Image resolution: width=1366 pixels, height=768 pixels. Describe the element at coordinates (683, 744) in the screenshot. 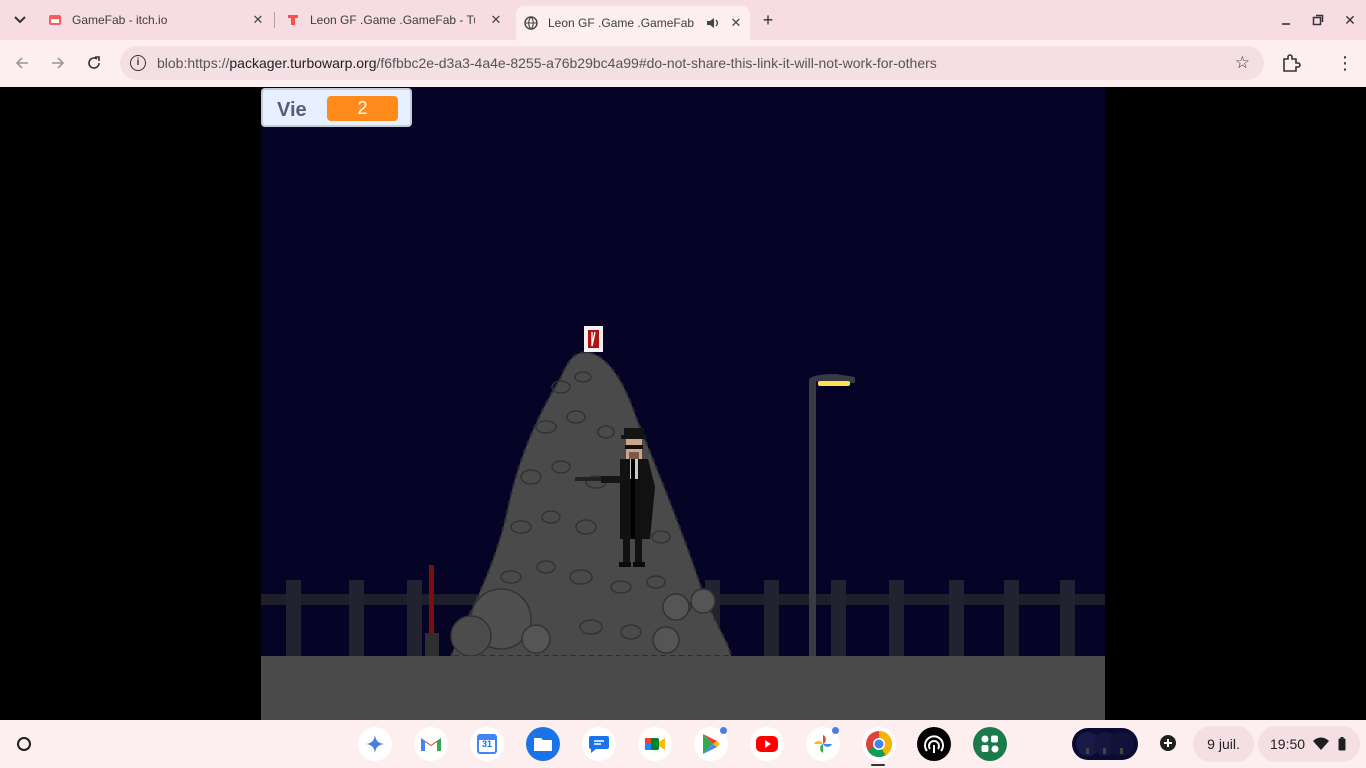

I see `taskbar: 31 9 juil. 19:50` at that location.